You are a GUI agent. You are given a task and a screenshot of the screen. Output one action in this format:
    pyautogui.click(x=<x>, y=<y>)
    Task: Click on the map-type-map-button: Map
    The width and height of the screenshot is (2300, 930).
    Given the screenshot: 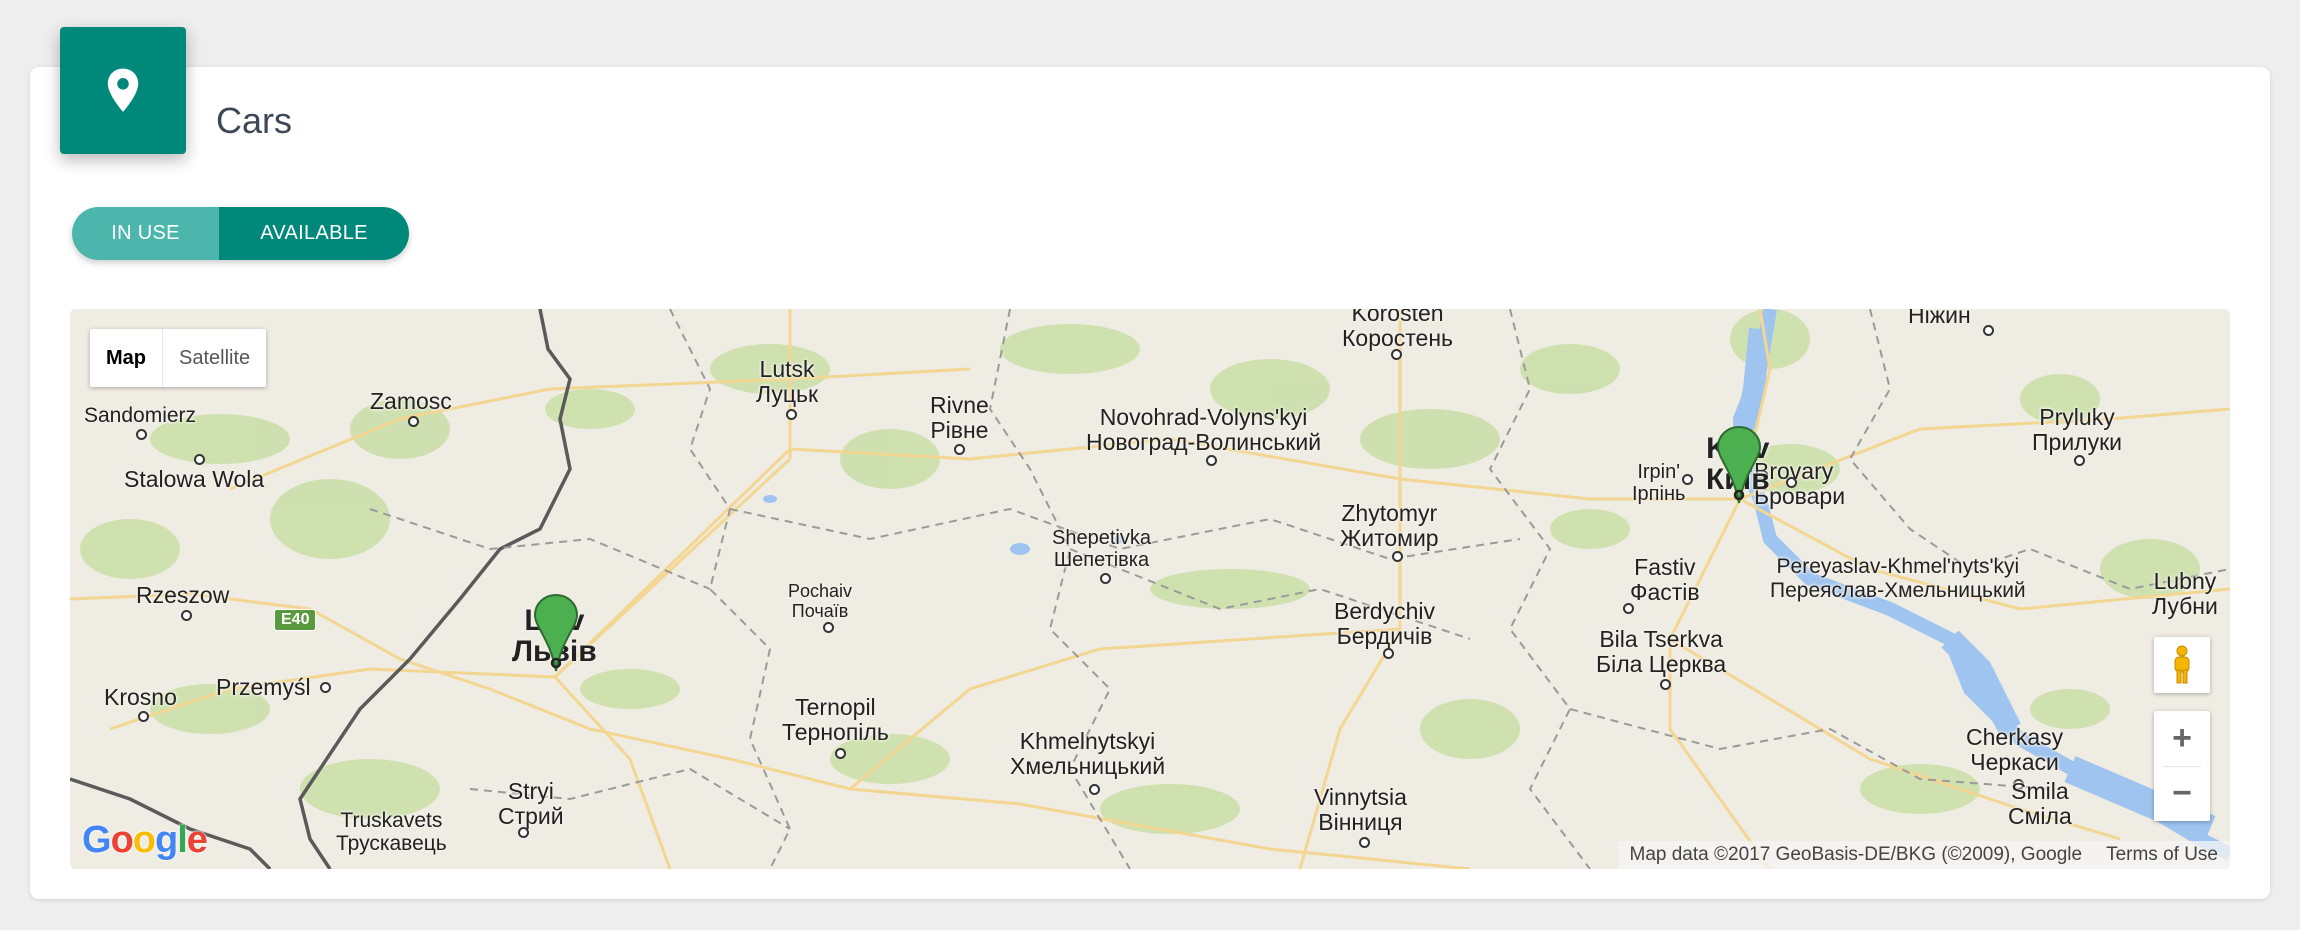 What is the action you would take?
    pyautogui.click(x=126, y=358)
    